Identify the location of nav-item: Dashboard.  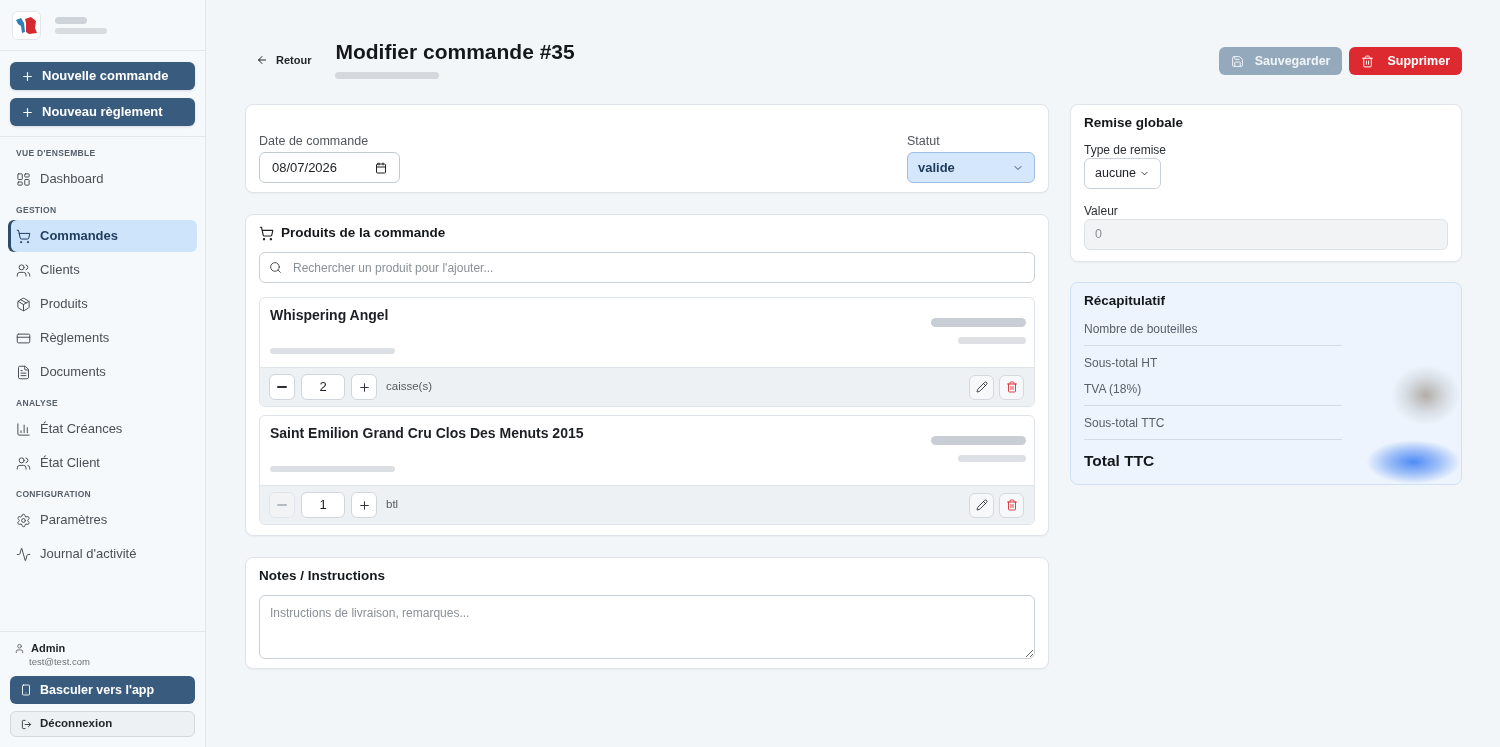
(102, 179).